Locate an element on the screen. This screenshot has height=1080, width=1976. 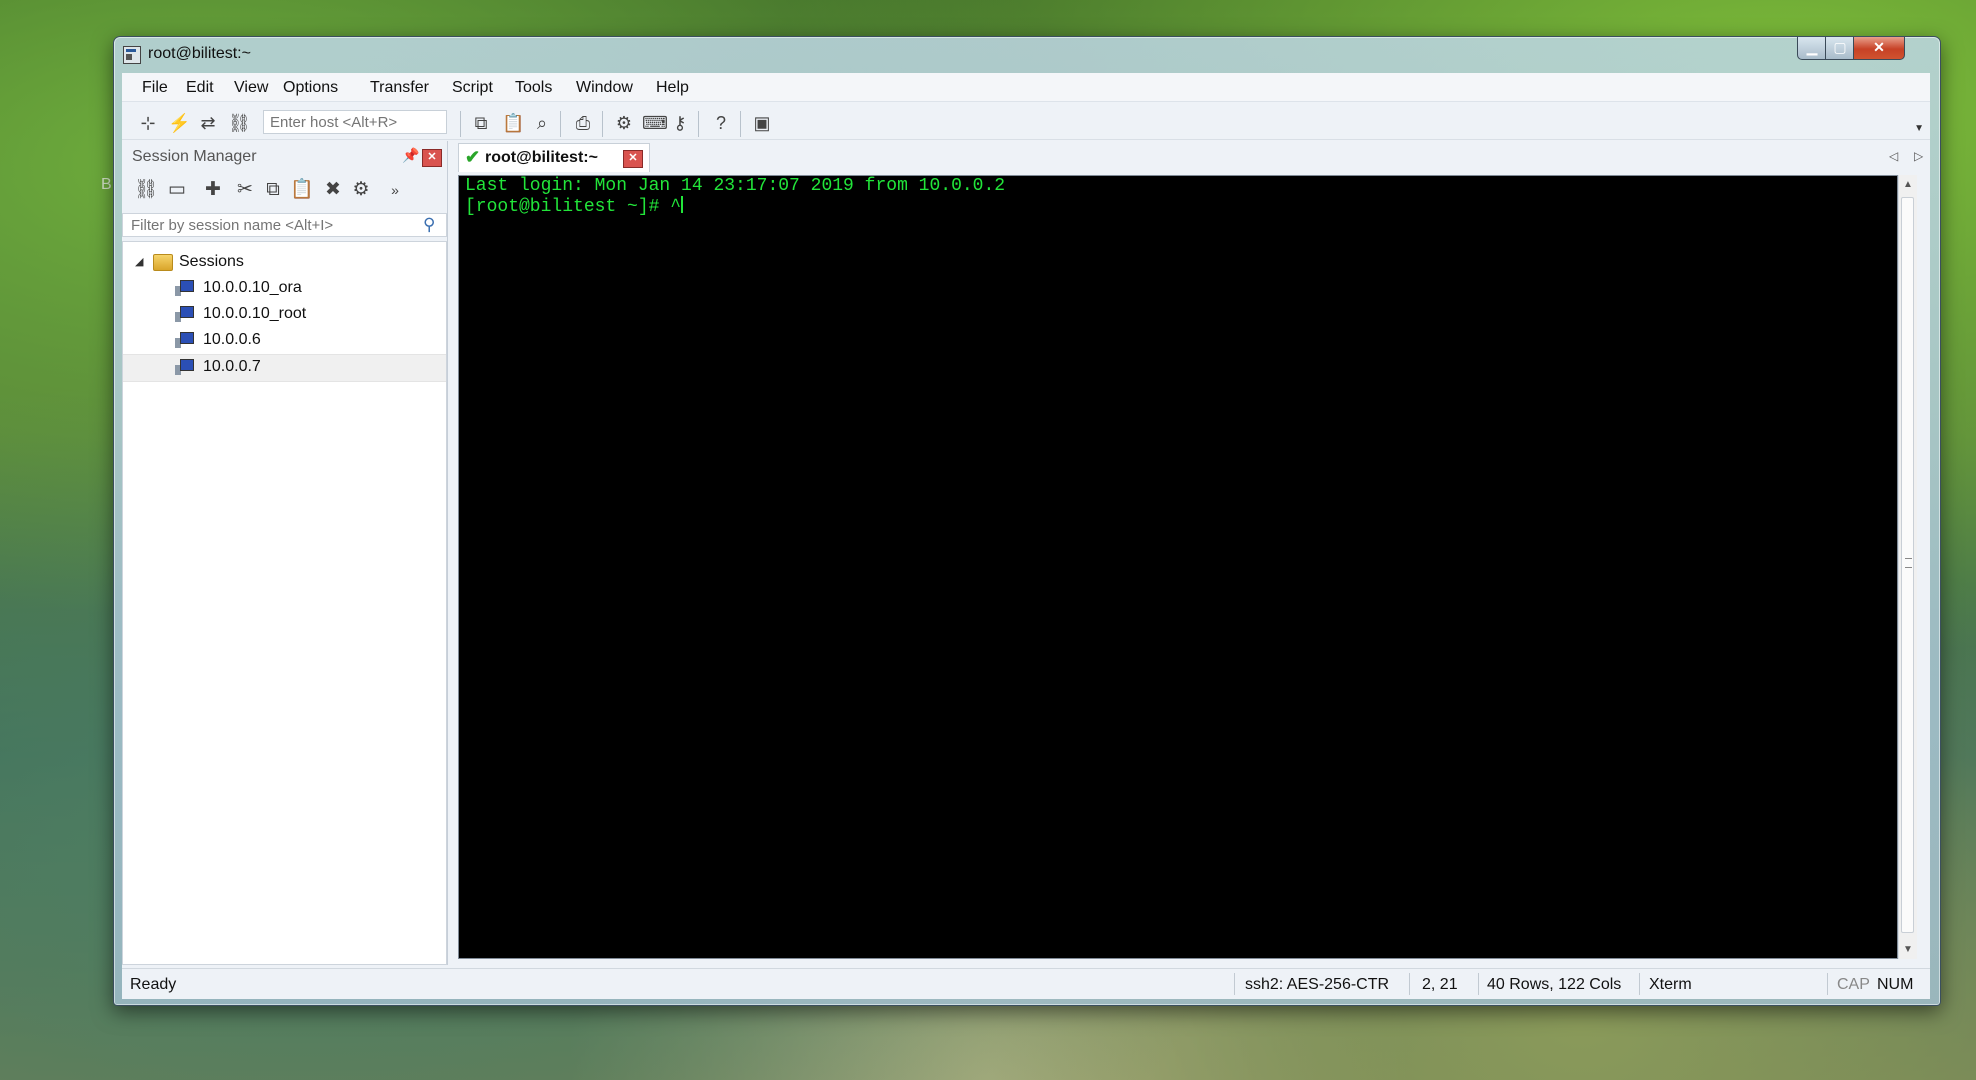
terminal-cursor is located at coordinates (682, 204).